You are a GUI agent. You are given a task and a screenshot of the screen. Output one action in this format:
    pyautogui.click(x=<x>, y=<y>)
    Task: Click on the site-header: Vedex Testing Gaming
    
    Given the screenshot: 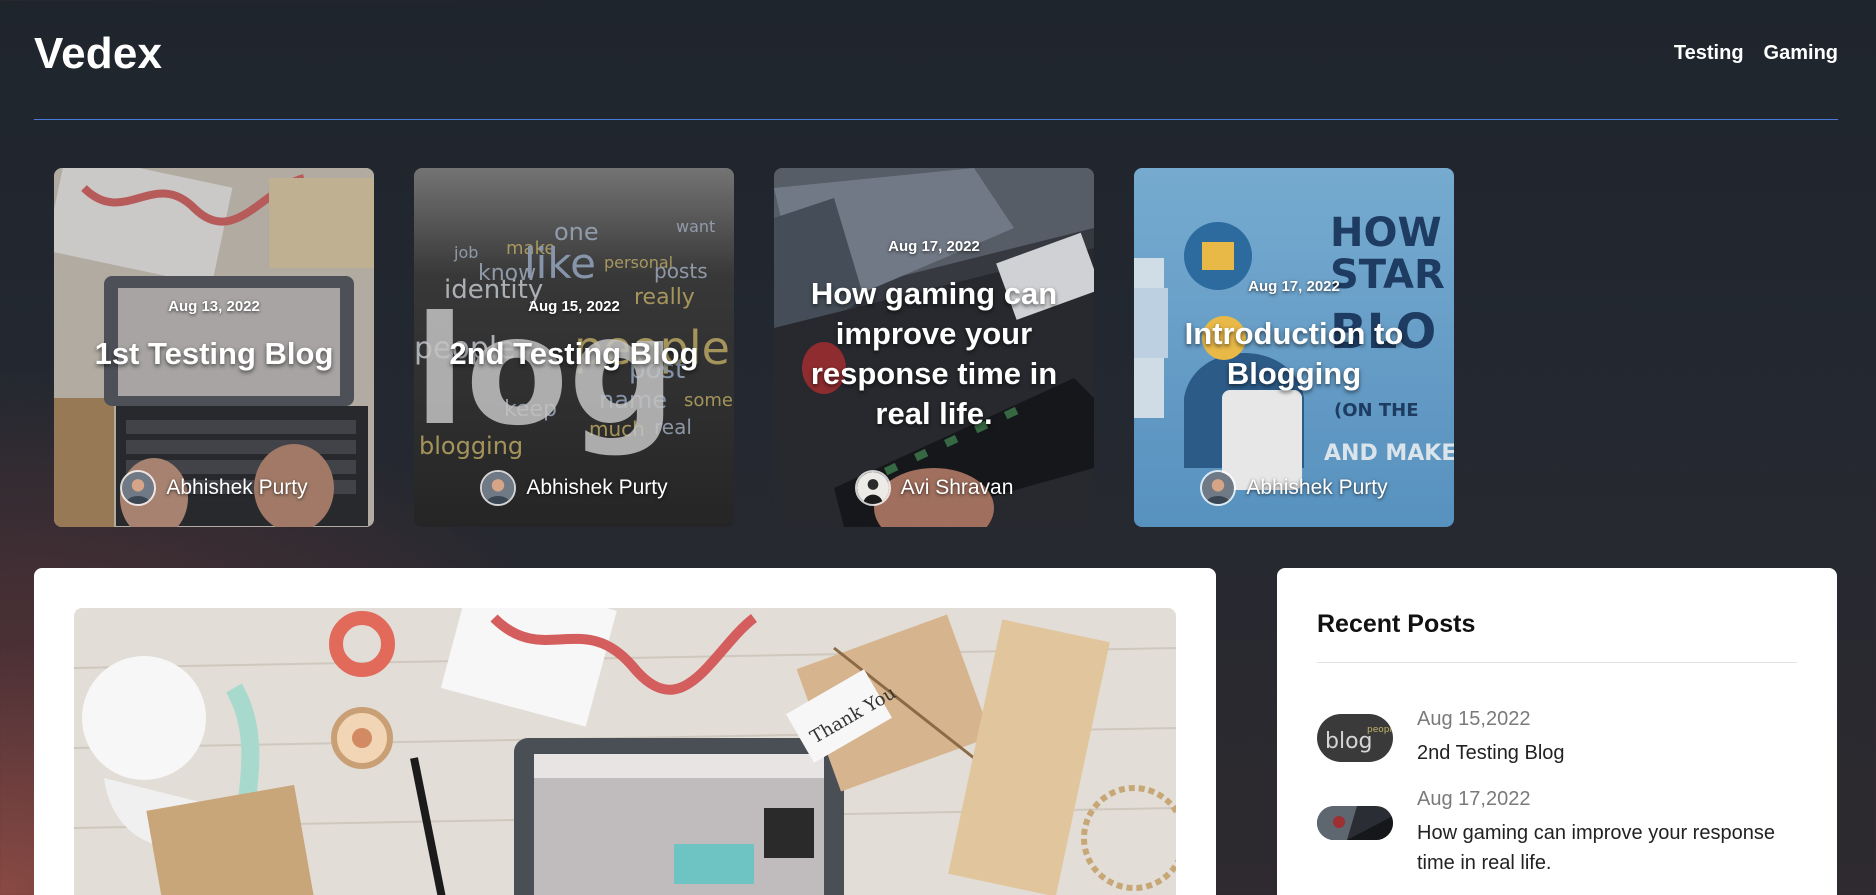 What is the action you would take?
    pyautogui.click(x=936, y=60)
    